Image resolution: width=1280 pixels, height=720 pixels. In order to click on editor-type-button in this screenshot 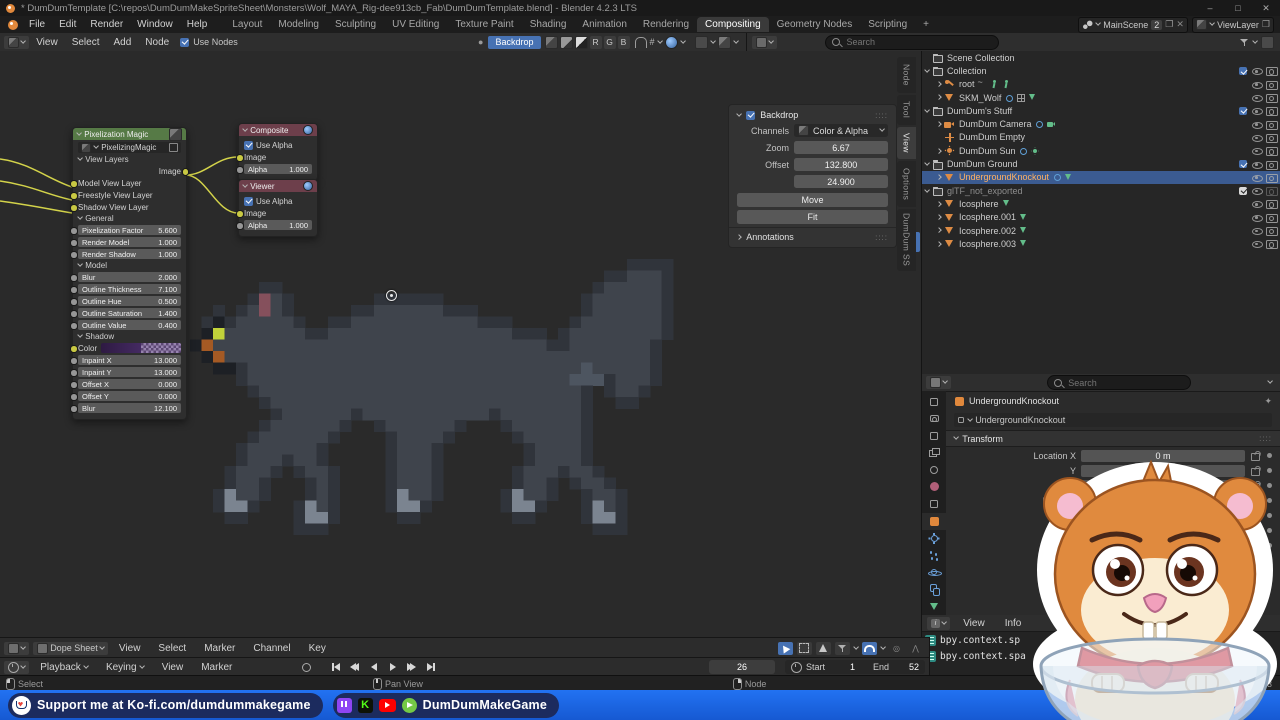, I will do `click(17, 42)`.